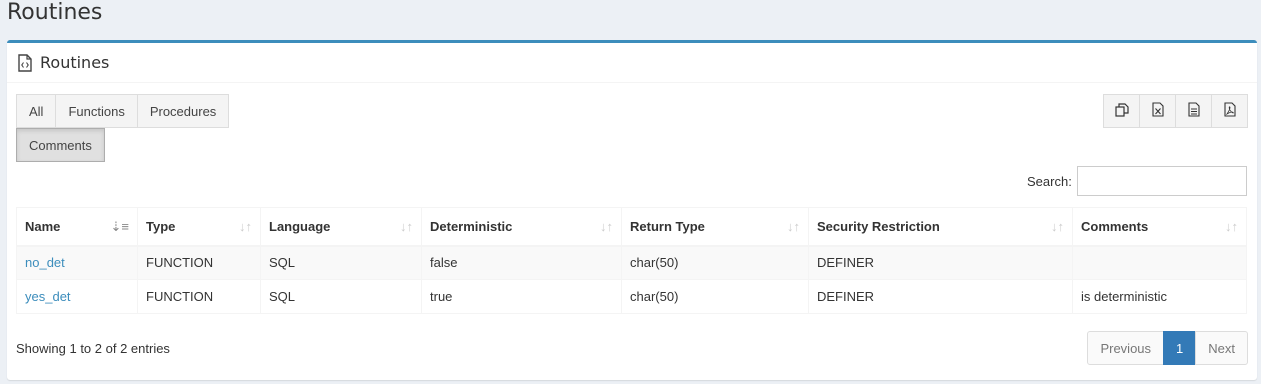 The height and width of the screenshot is (384, 1261). What do you see at coordinates (45, 262) in the screenshot?
I see `routine-link: no_det` at bounding box center [45, 262].